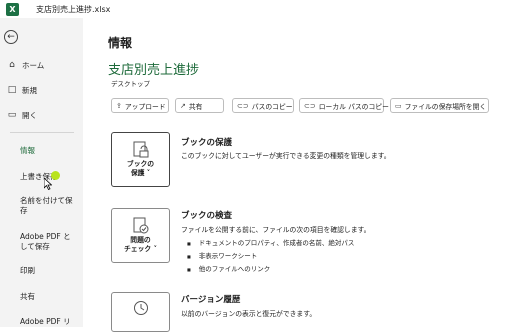 This screenshot has width=510, height=332. What do you see at coordinates (29, 90) in the screenshot?
I see `sidebar-item-label: 新規` at bounding box center [29, 90].